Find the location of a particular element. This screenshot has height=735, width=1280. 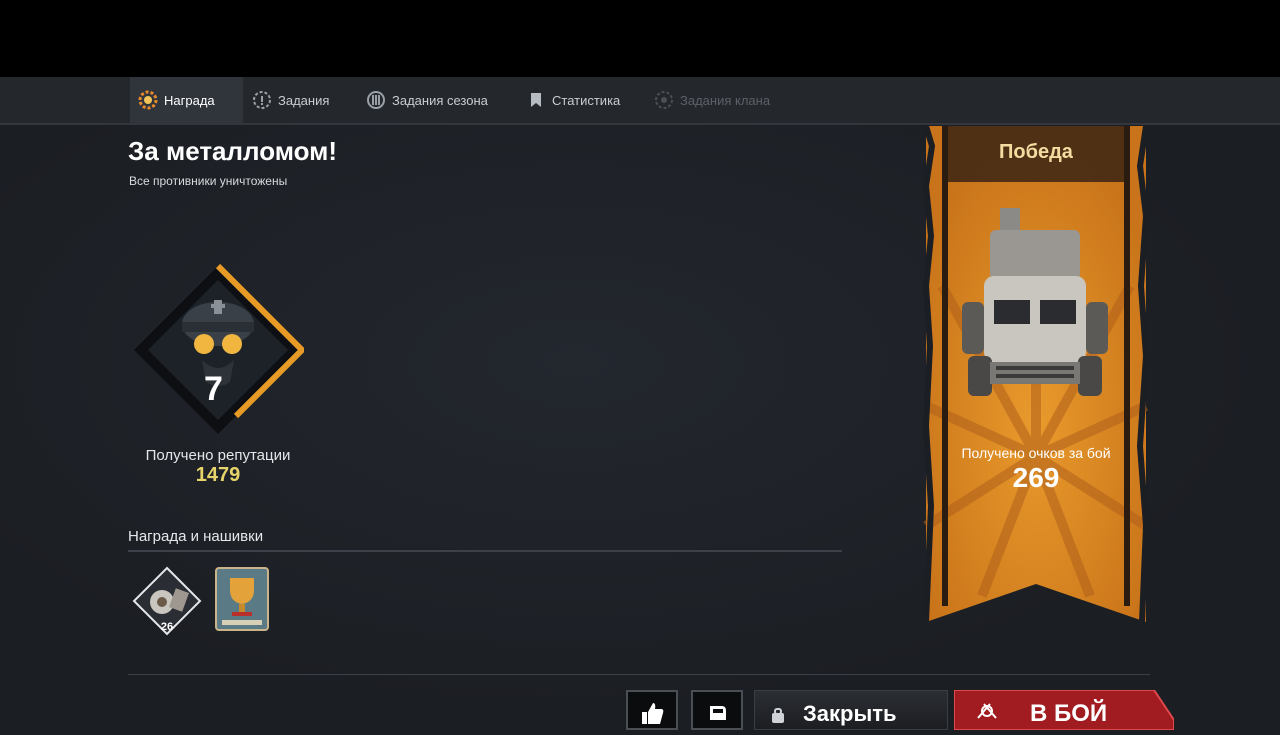

close-label: Закрыть is located at coordinates (850, 713).